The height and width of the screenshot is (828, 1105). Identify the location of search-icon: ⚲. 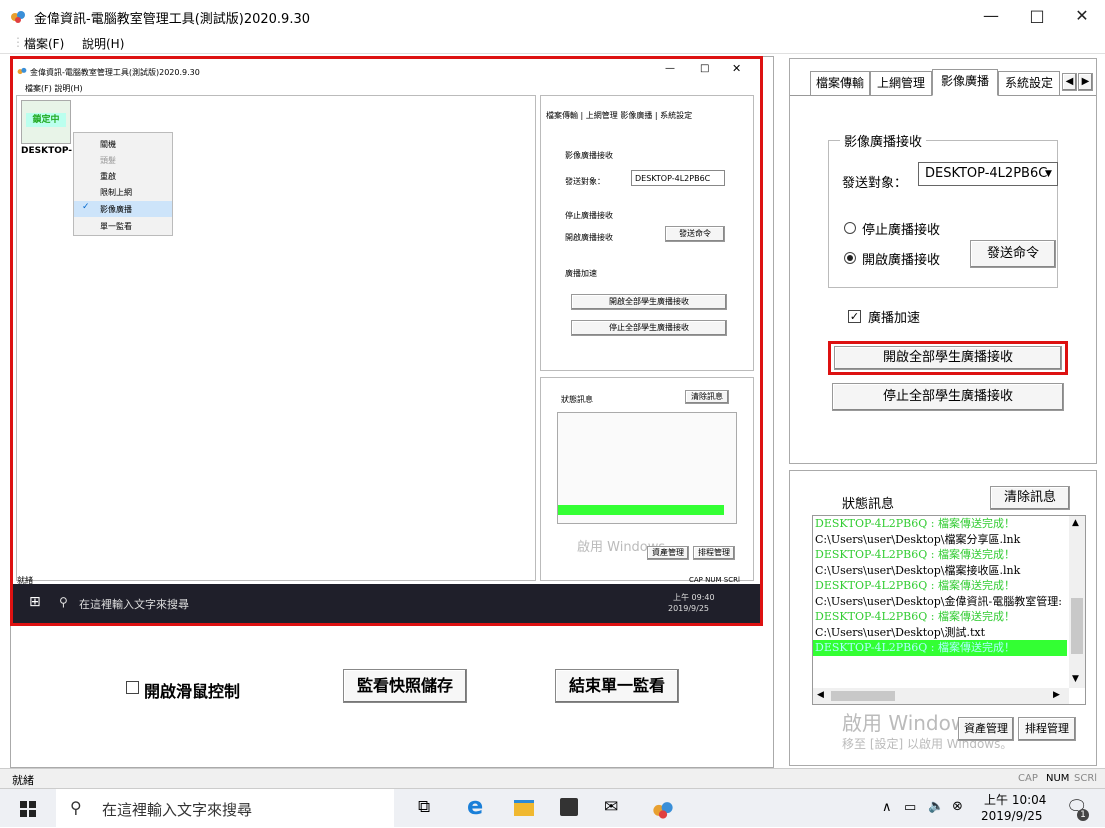
(76, 807).